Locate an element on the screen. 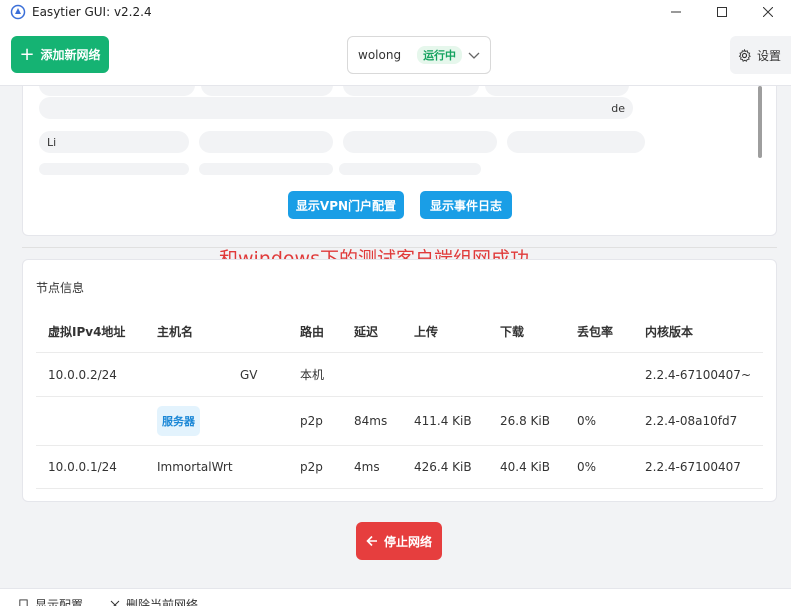 This screenshot has width=791, height=606. settings-button: 设置 is located at coordinates (760, 55).